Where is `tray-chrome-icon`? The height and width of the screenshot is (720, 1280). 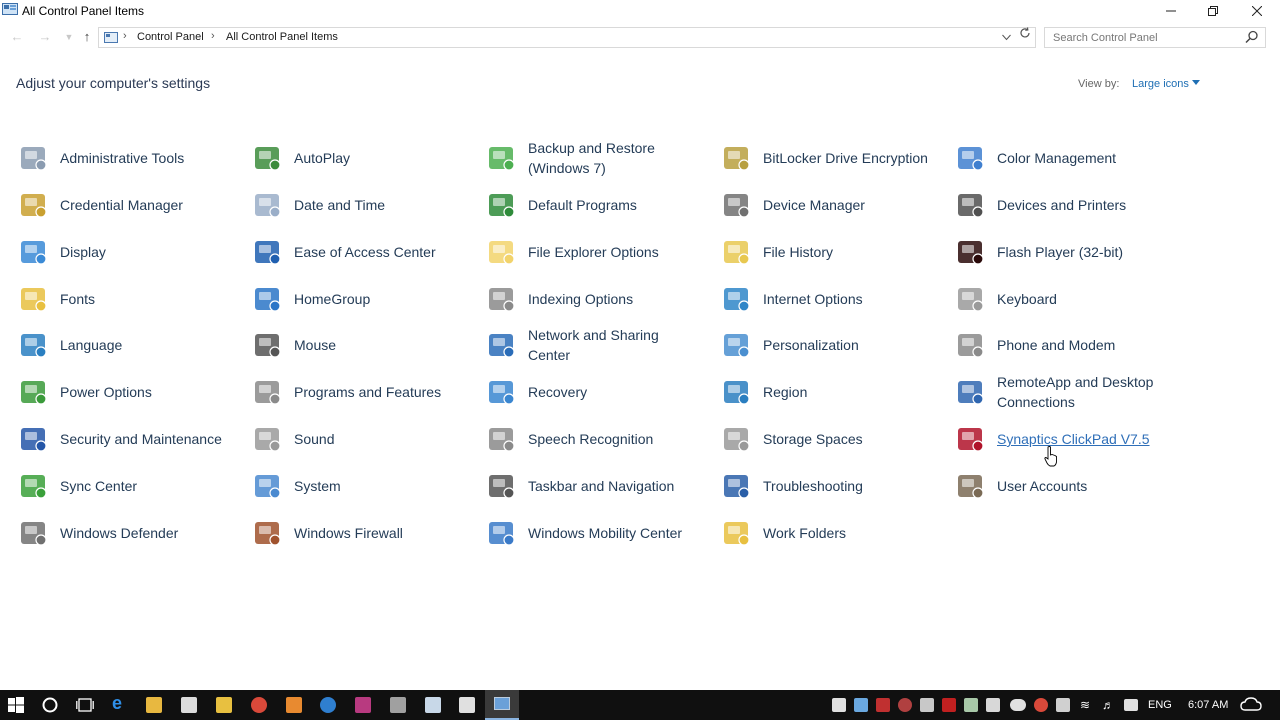 tray-chrome-icon is located at coordinates (1041, 705).